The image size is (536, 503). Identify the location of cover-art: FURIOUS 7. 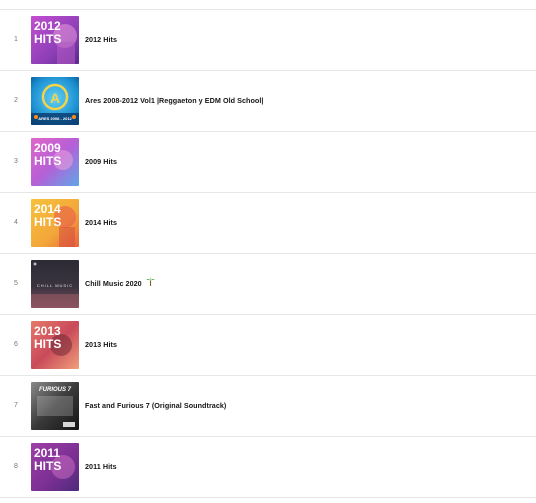
(55, 406).